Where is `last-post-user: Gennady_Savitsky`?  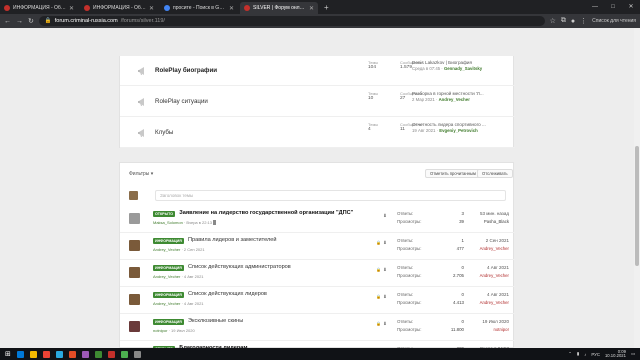
last-post-user: Gennady_Savitsky is located at coordinates (463, 68).